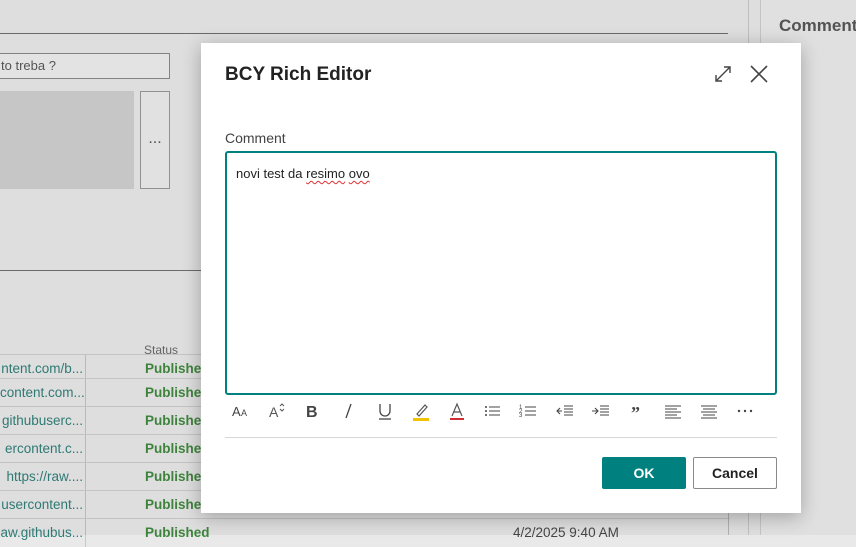 The height and width of the screenshot is (547, 856). What do you see at coordinates (326, 173) in the screenshot?
I see `misspelled-word: resimo` at bounding box center [326, 173].